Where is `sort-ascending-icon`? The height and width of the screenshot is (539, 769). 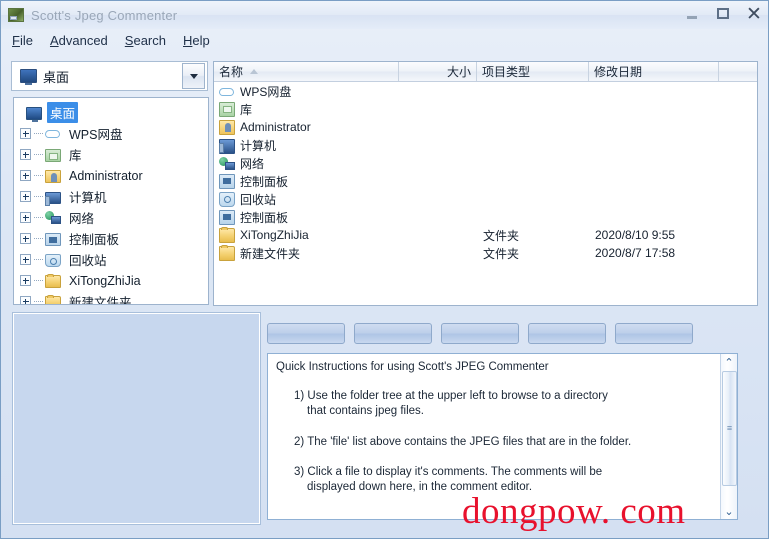 sort-ascending-icon is located at coordinates (254, 71).